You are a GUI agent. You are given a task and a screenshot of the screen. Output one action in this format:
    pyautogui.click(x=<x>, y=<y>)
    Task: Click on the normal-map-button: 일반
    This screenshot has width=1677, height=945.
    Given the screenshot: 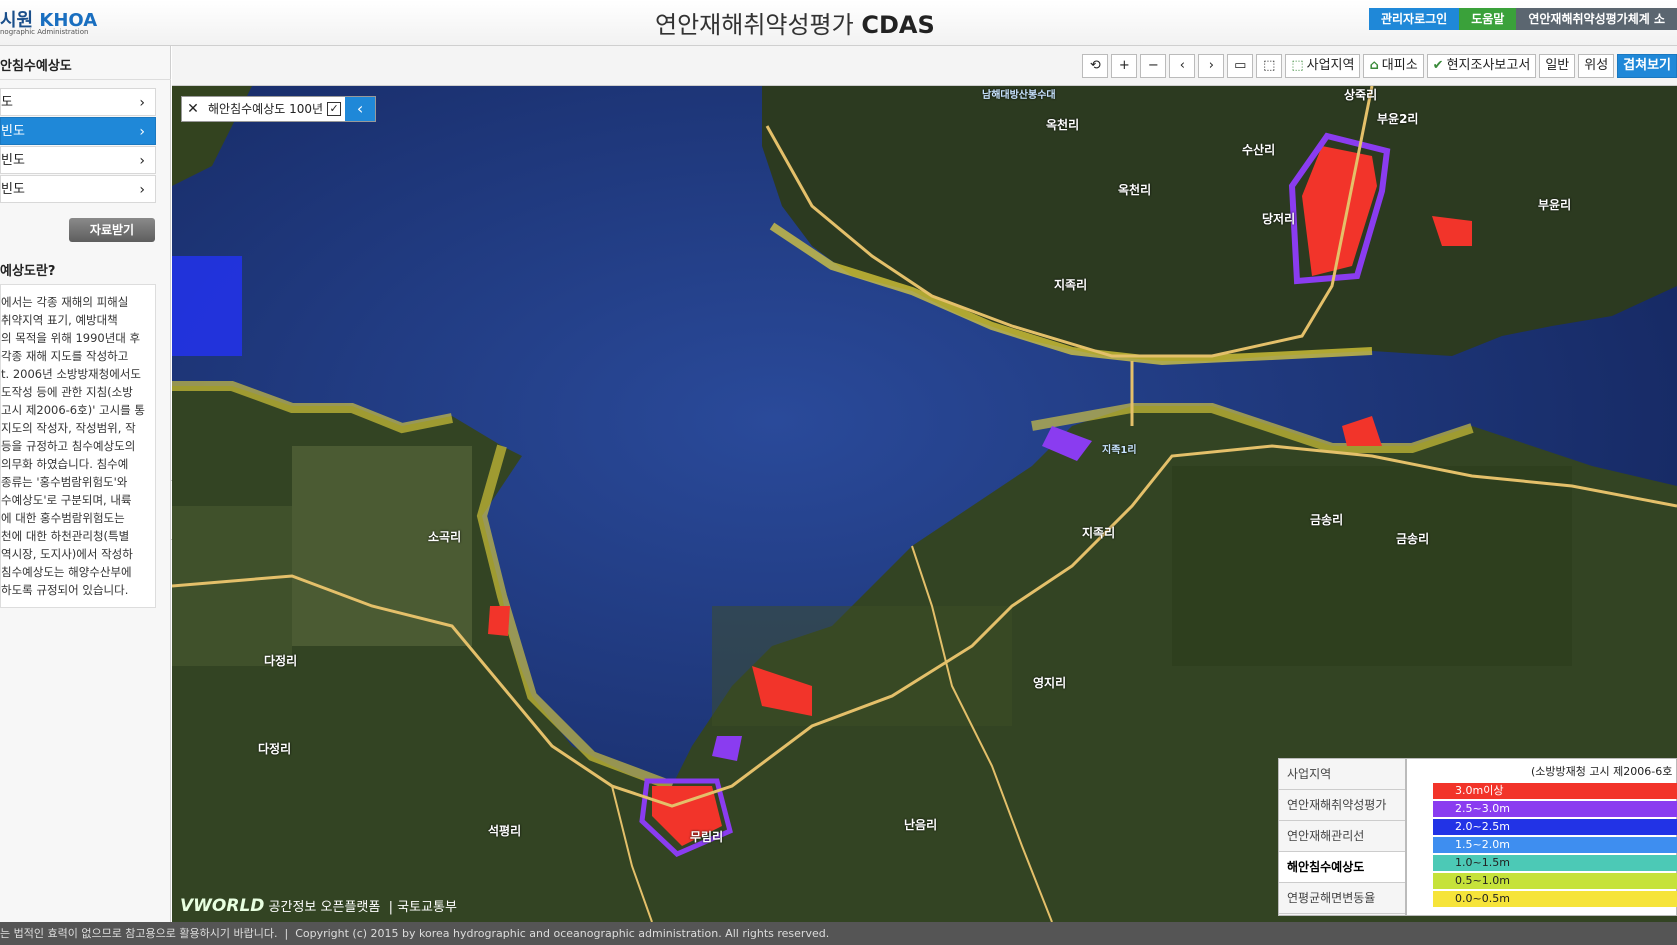 What is the action you would take?
    pyautogui.click(x=1557, y=66)
    